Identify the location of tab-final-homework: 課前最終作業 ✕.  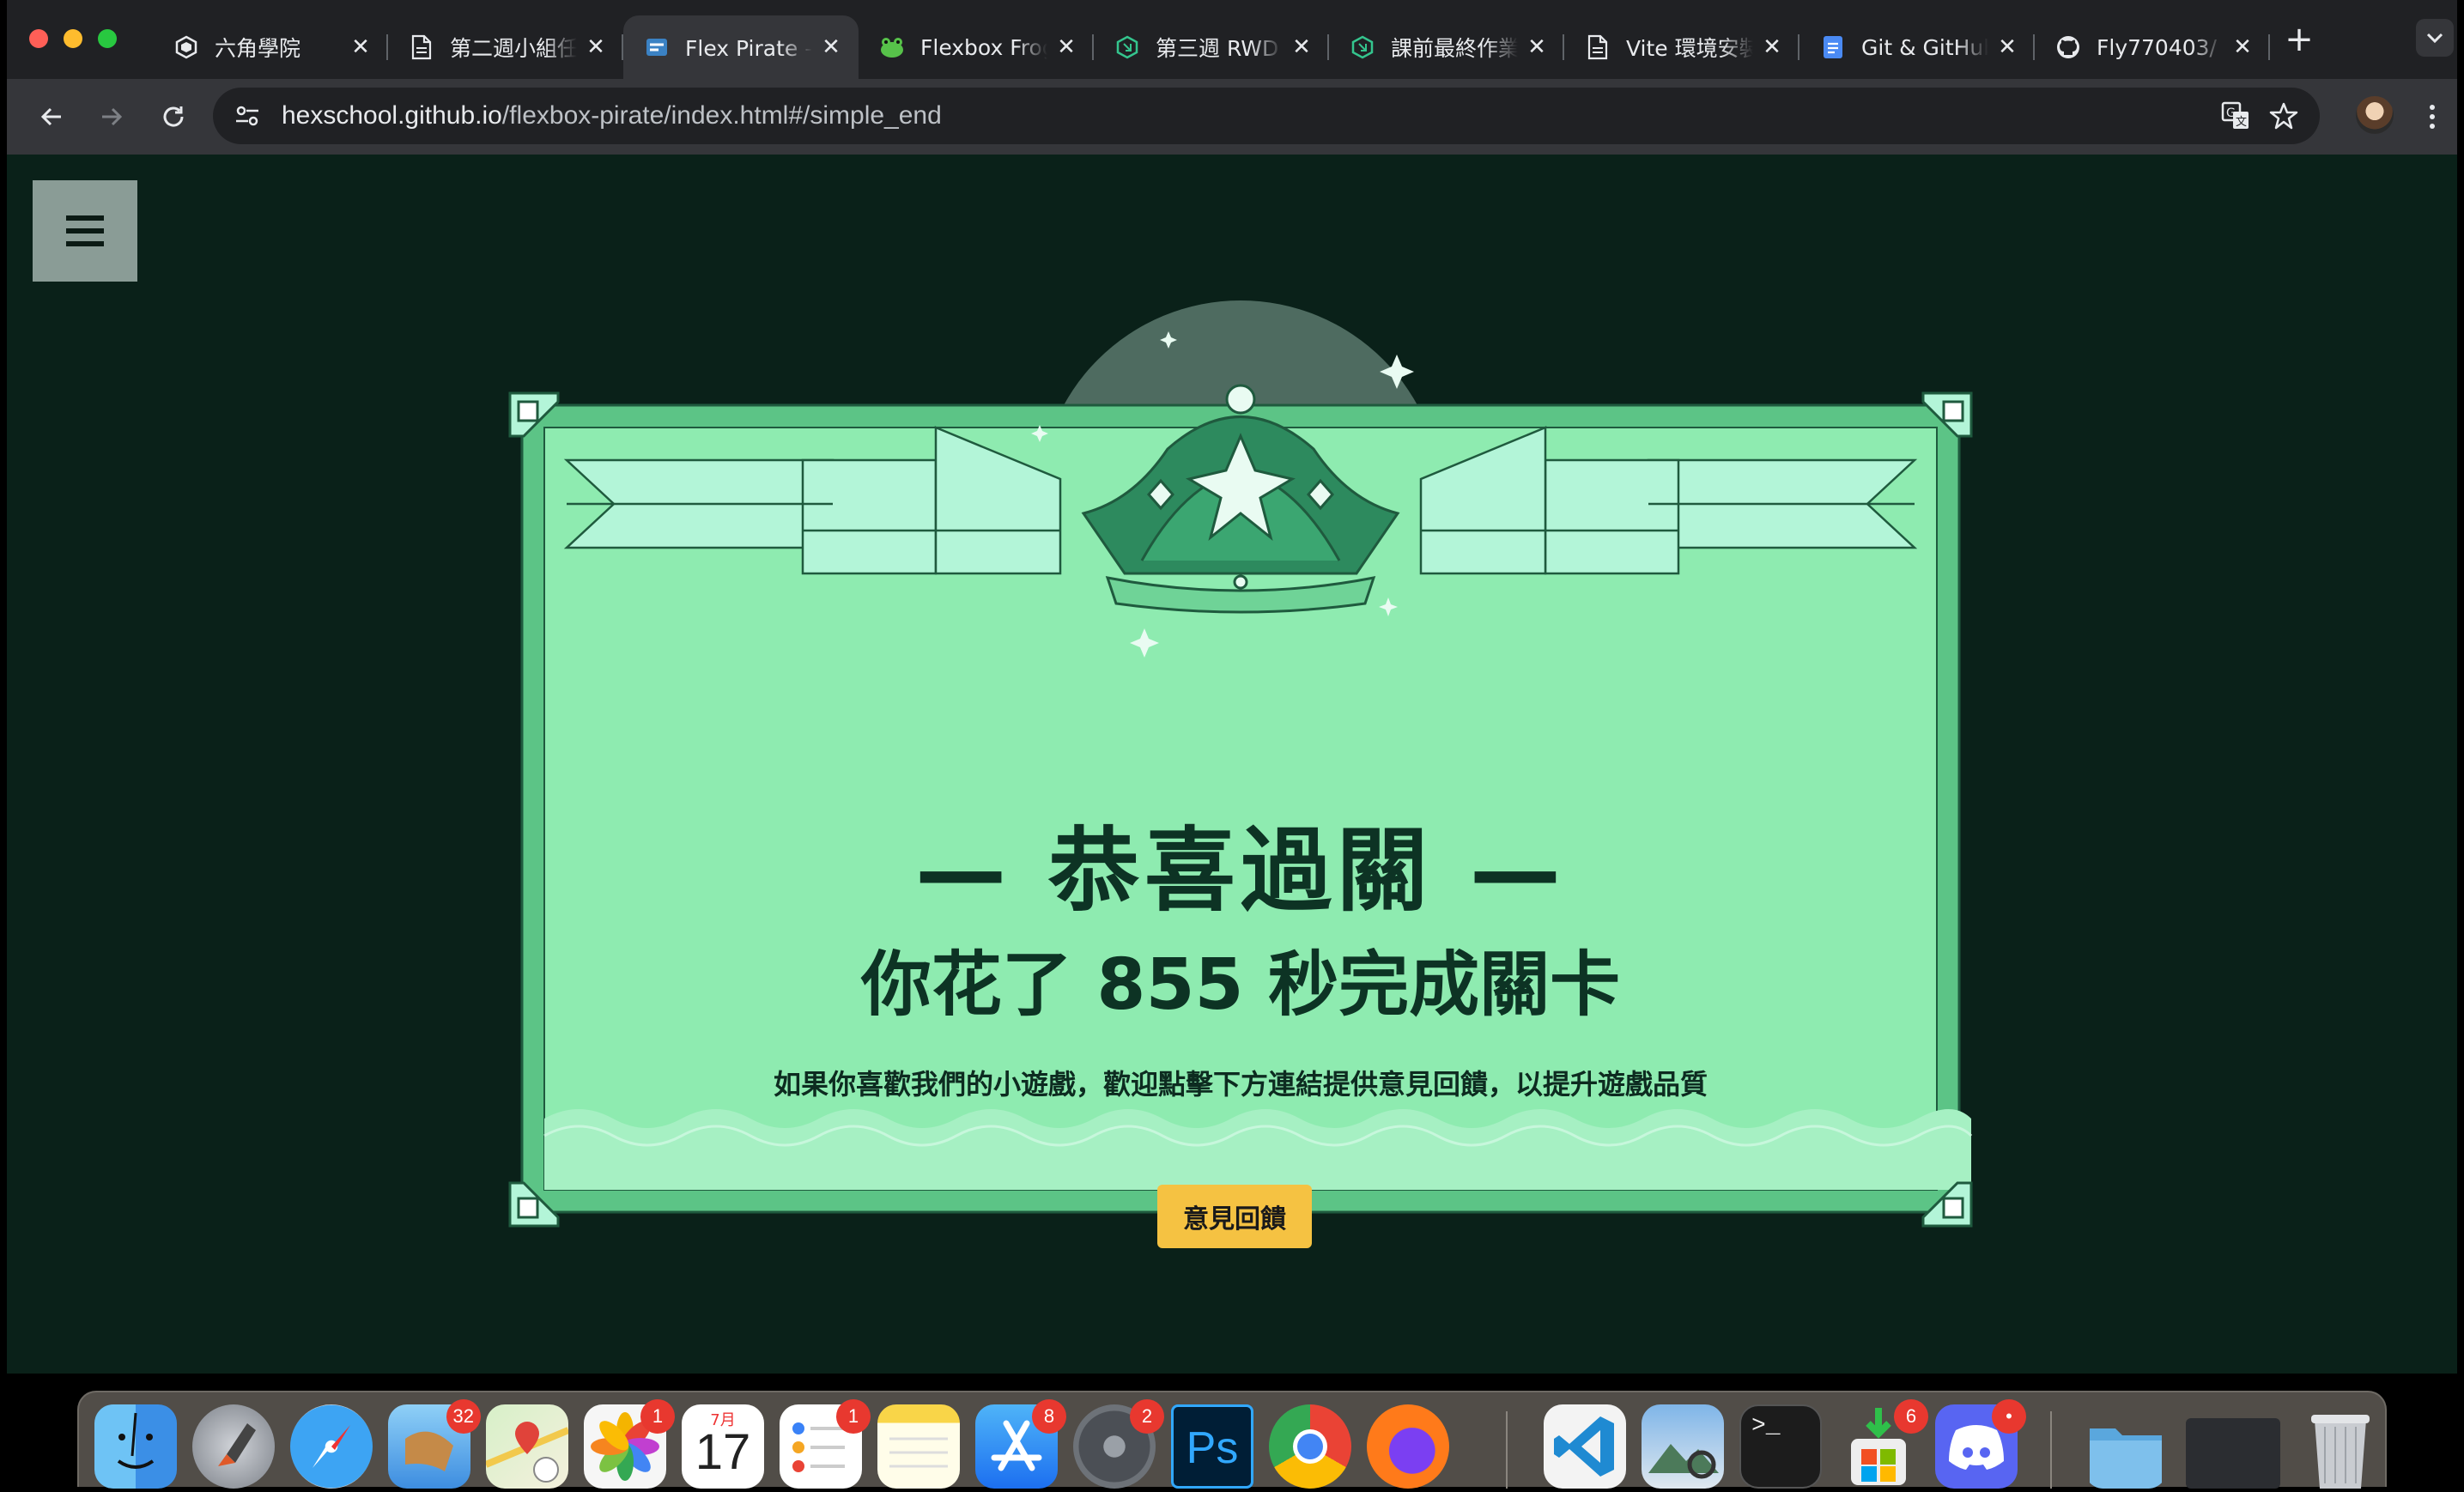
(1446, 47).